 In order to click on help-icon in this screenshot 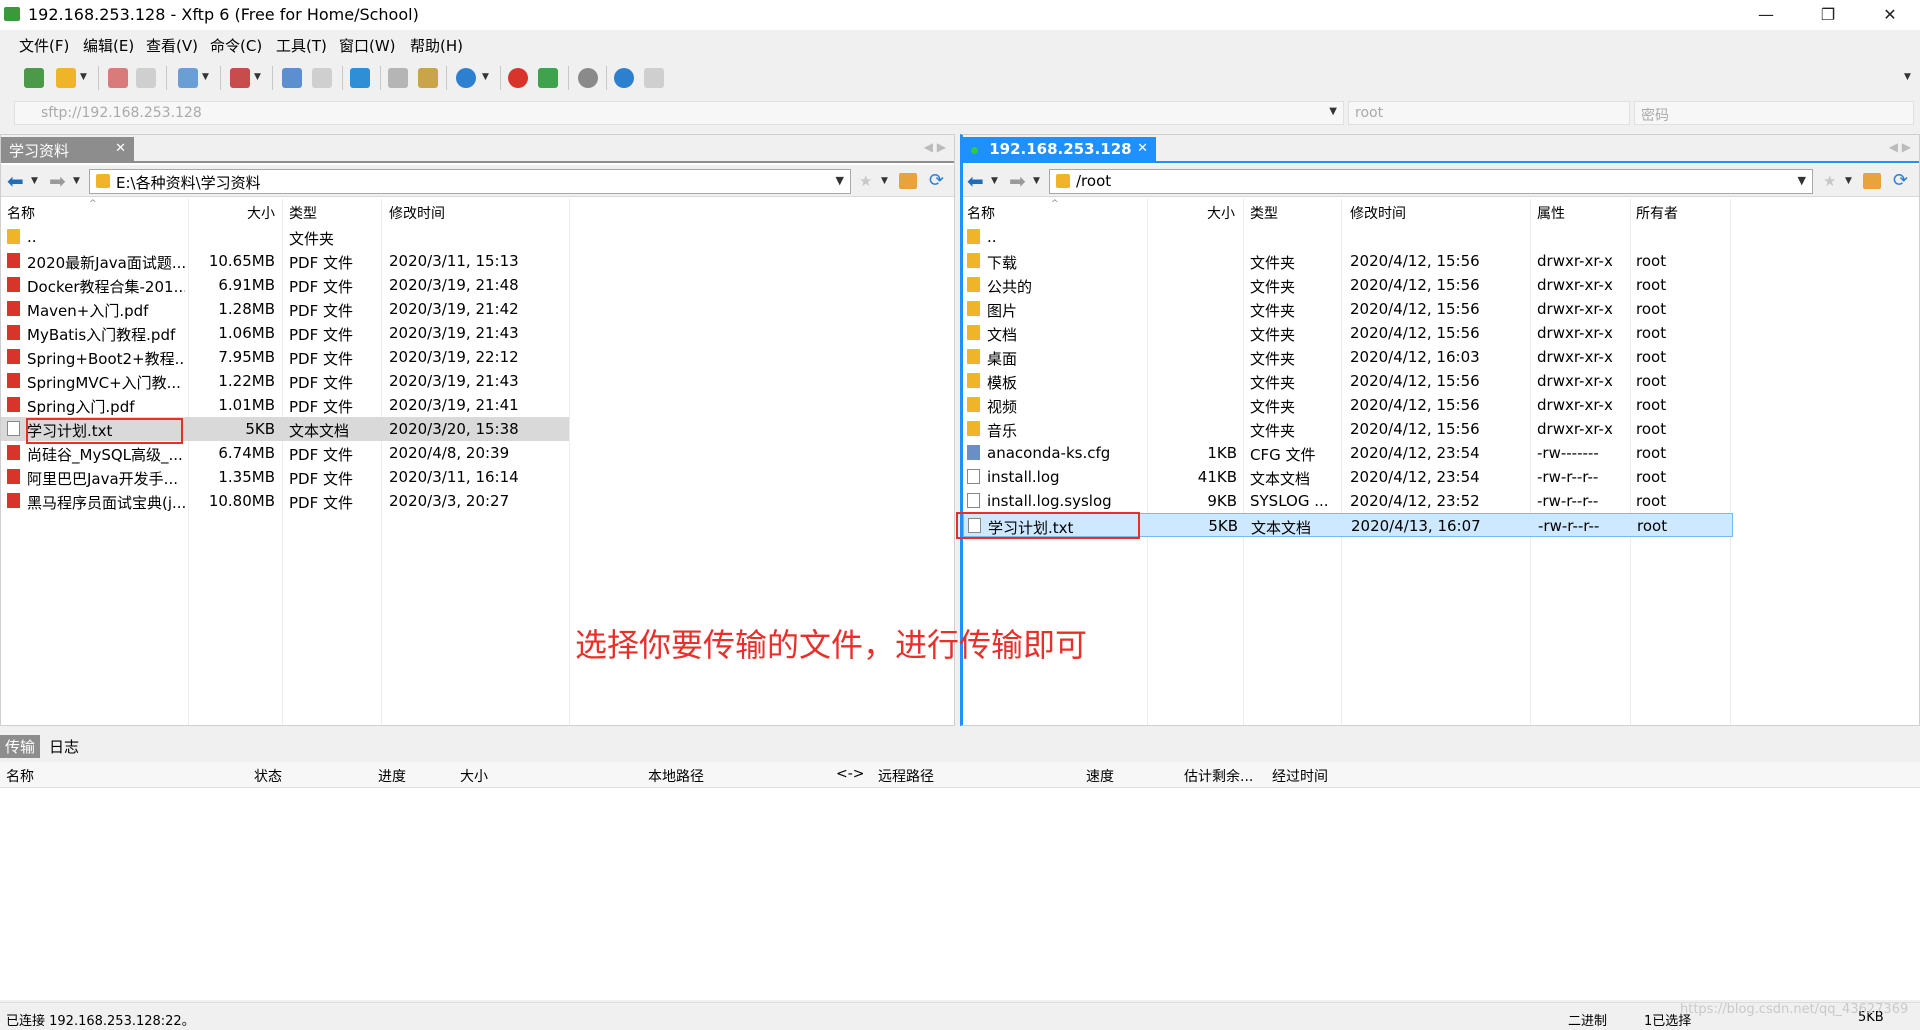, I will do `click(624, 78)`.